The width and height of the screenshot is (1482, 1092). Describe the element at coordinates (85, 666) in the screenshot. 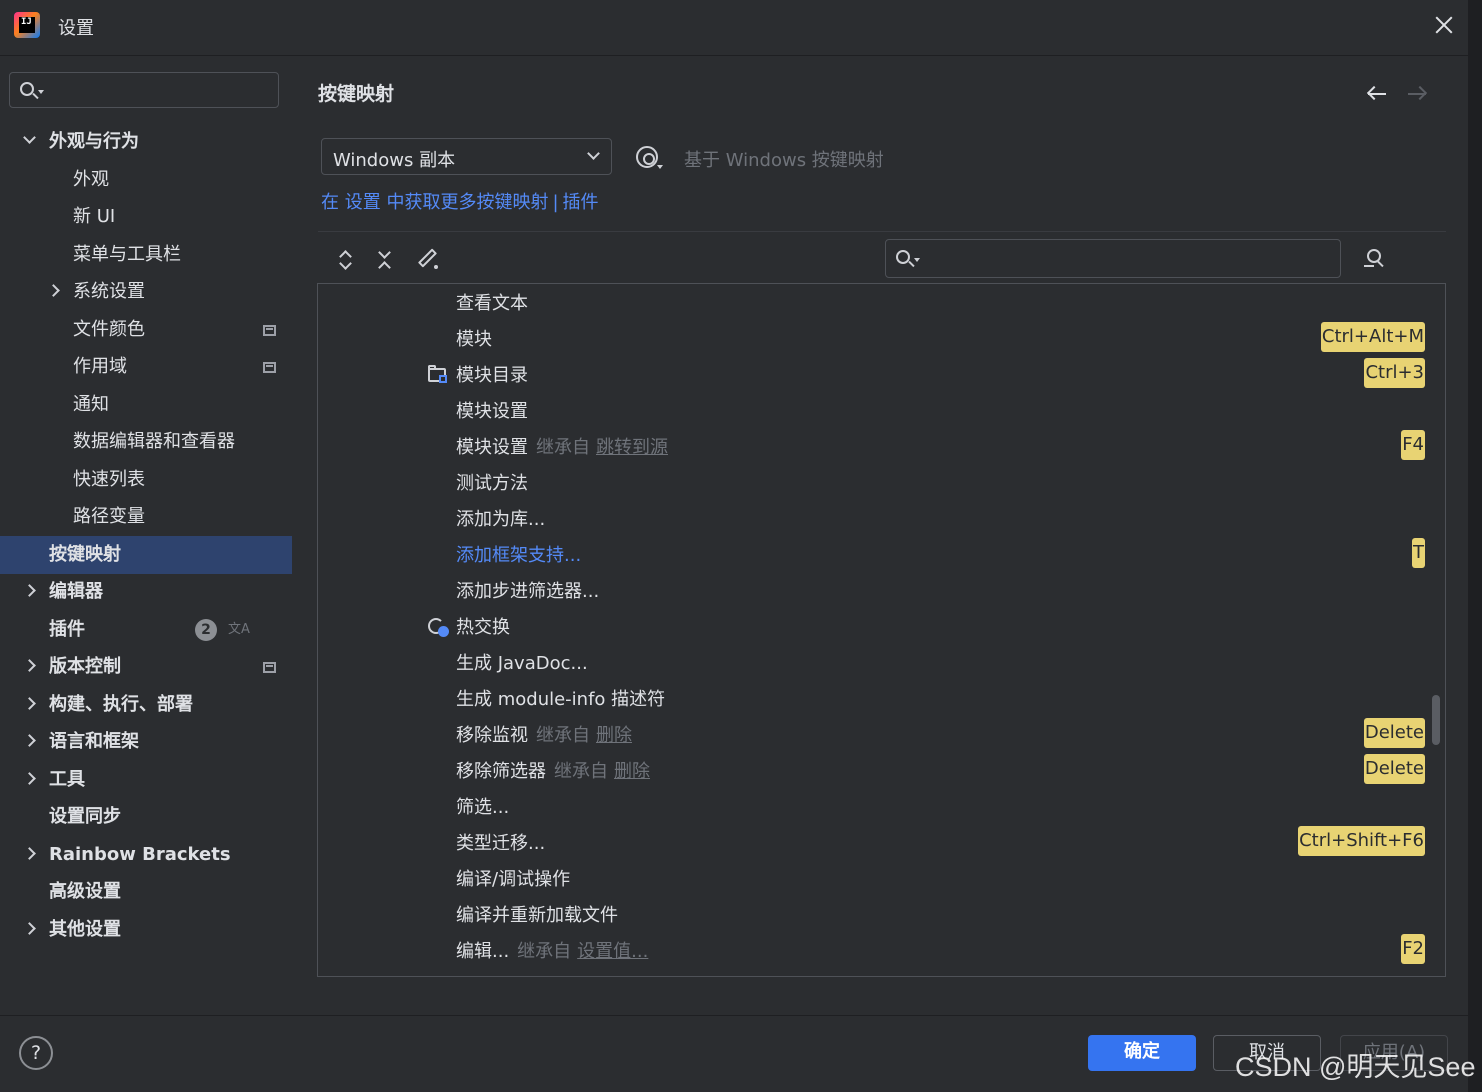

I see `sidebar-item-label: 版本控制` at that location.